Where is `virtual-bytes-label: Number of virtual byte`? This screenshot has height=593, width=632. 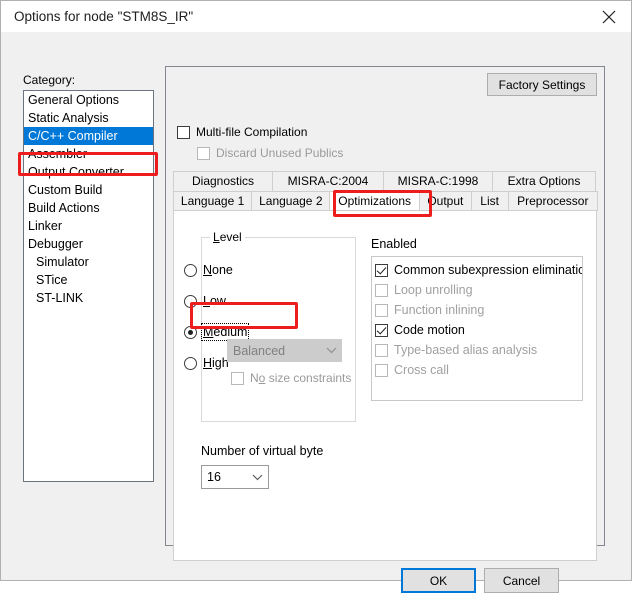 virtual-bytes-label: Number of virtual byte is located at coordinates (262, 451).